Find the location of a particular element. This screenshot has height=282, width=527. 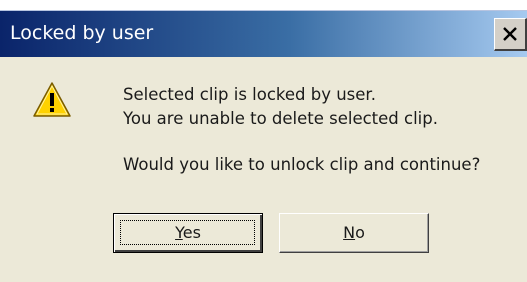

no-button: No is located at coordinates (354, 233).